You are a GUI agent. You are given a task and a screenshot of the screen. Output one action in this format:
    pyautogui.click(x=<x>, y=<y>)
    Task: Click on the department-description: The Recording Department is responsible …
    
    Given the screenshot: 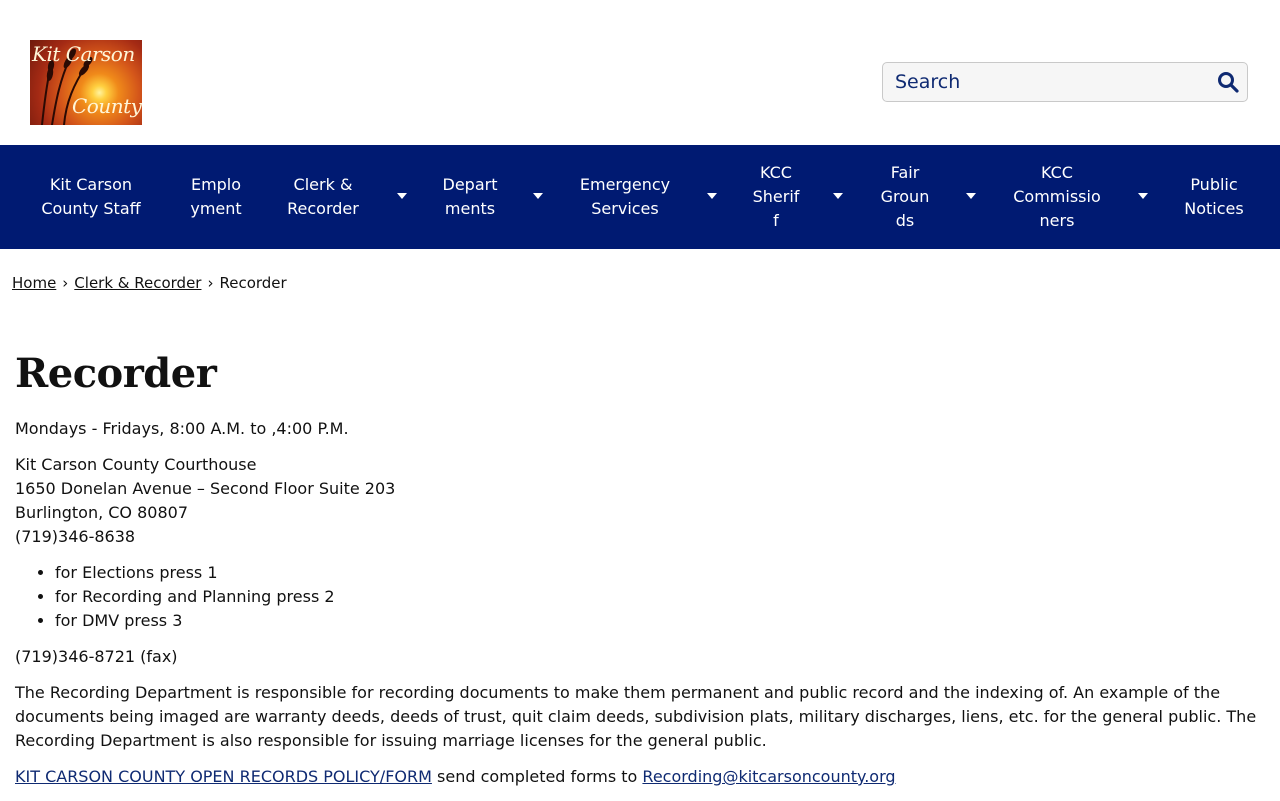 What is the action you would take?
    pyautogui.click(x=636, y=716)
    